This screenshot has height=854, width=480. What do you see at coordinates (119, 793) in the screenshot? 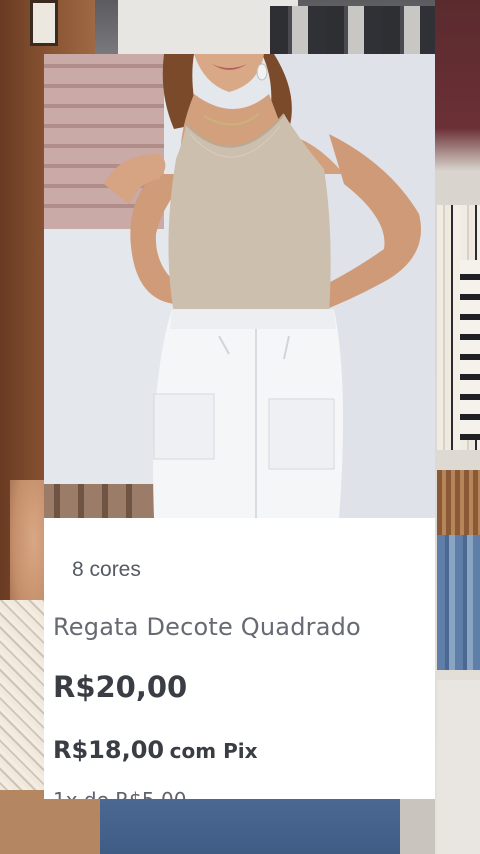
I see `installment-text: 1x de R$5,00` at bounding box center [119, 793].